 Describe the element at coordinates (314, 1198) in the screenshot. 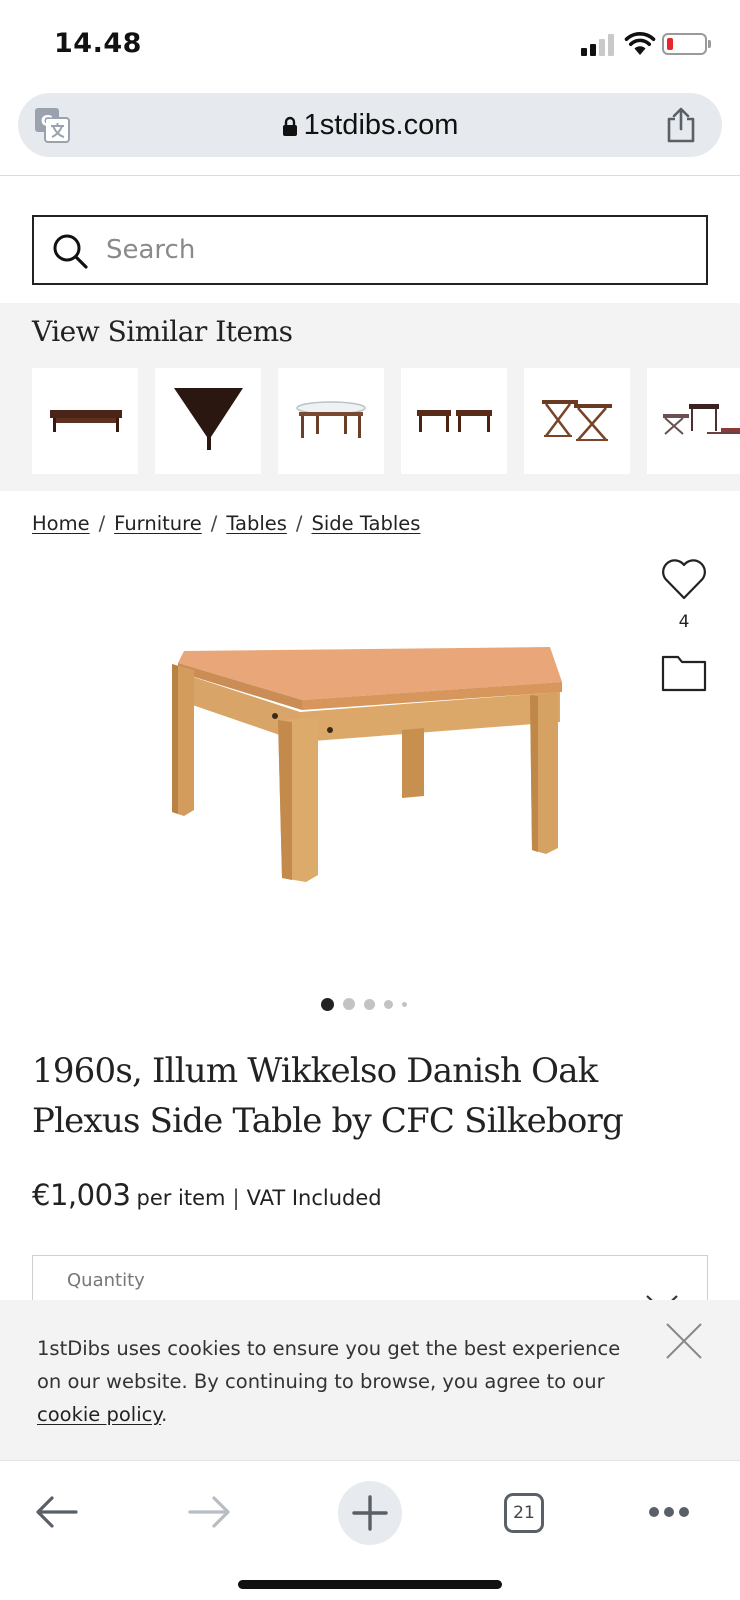

I see `vat-note: VAT Included` at that location.